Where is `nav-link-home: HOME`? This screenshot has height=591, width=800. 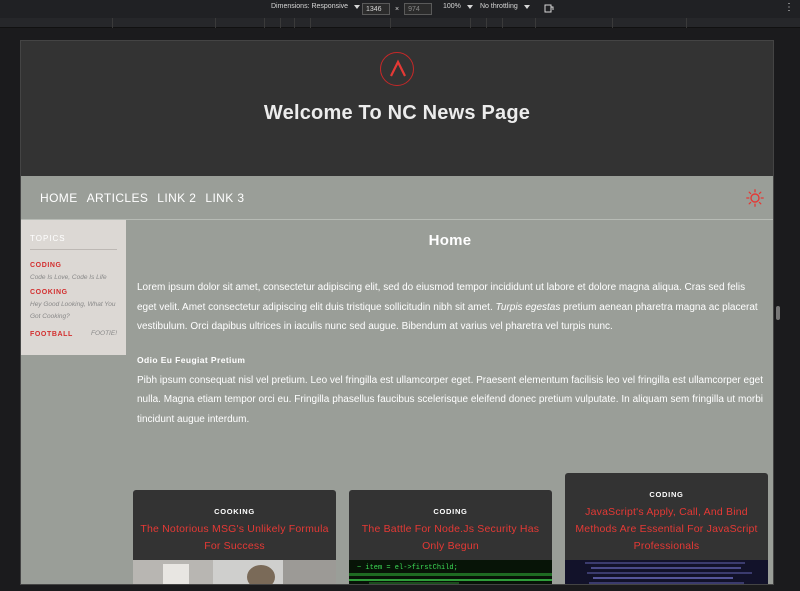 nav-link-home: HOME is located at coordinates (59, 198).